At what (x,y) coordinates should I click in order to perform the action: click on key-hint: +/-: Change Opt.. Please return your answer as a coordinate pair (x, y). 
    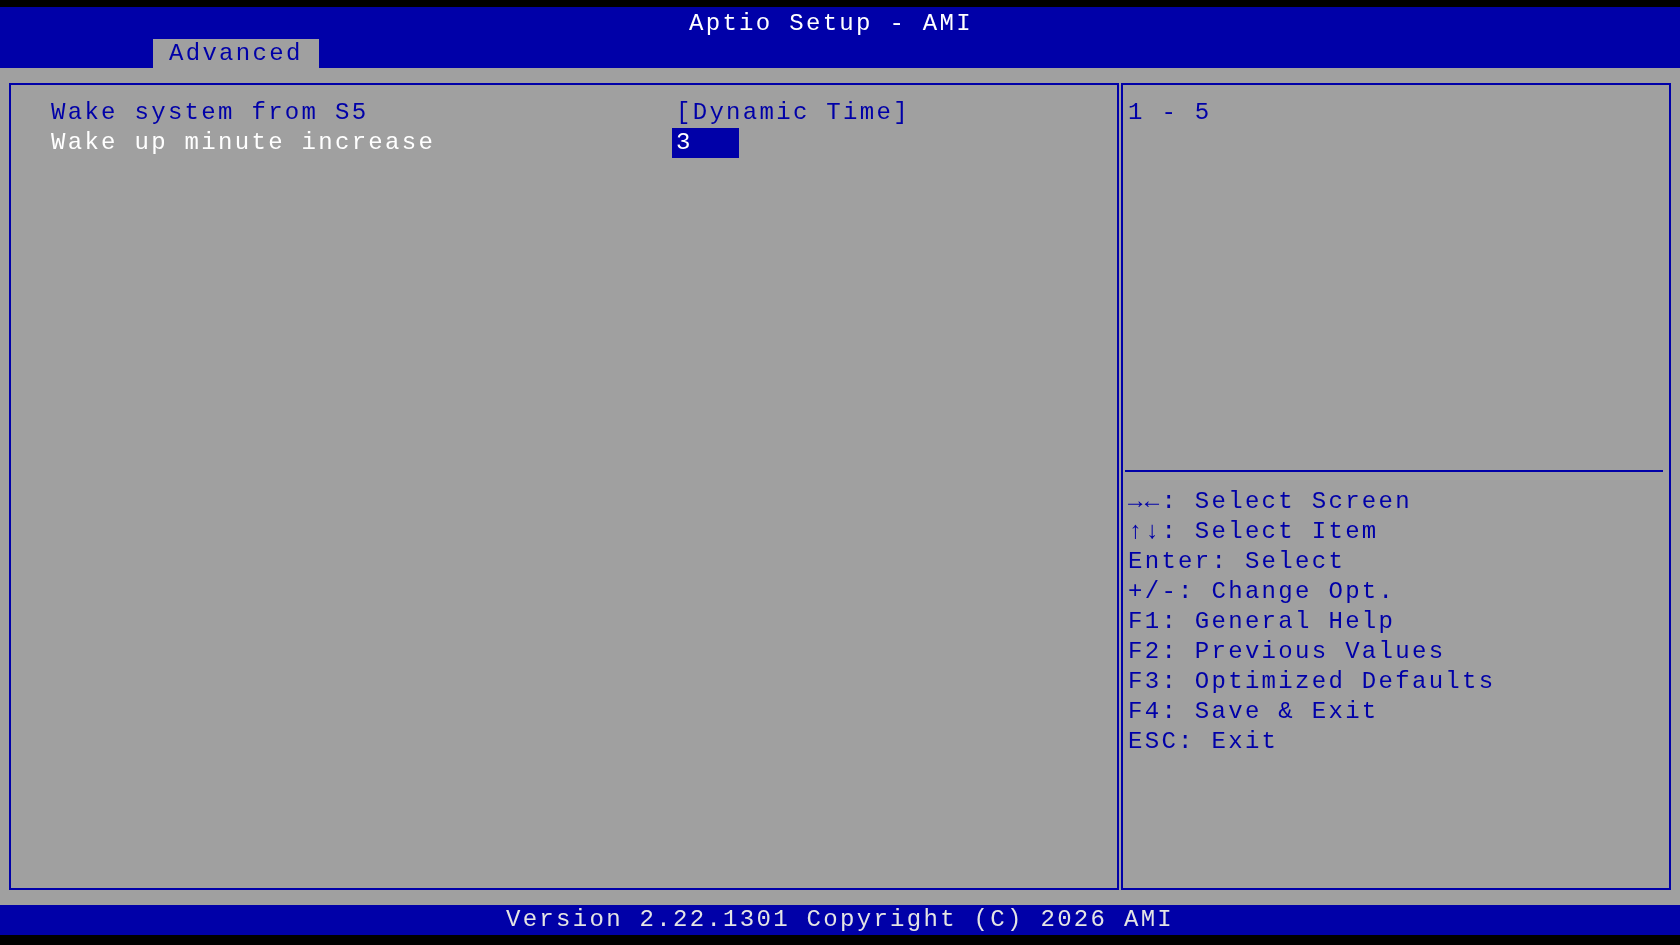
    Looking at the image, I should click on (1262, 592).